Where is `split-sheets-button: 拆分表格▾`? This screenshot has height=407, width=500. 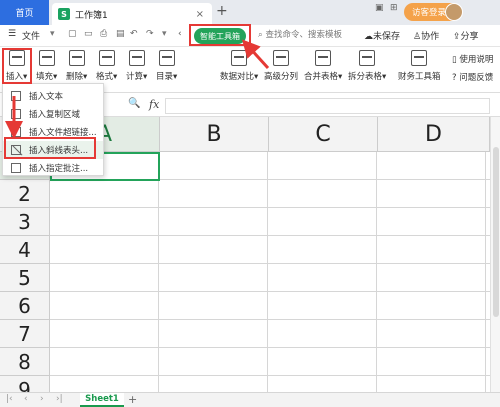 split-sheets-button: 拆分表格▾ is located at coordinates (367, 66).